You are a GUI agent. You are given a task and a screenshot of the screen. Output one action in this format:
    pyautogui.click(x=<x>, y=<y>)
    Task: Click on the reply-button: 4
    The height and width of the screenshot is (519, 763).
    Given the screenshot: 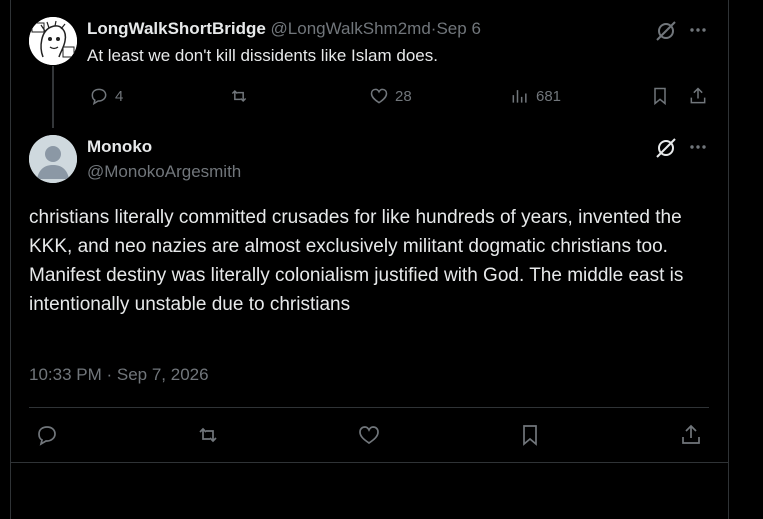 What is the action you would take?
    pyautogui.click(x=106, y=96)
    